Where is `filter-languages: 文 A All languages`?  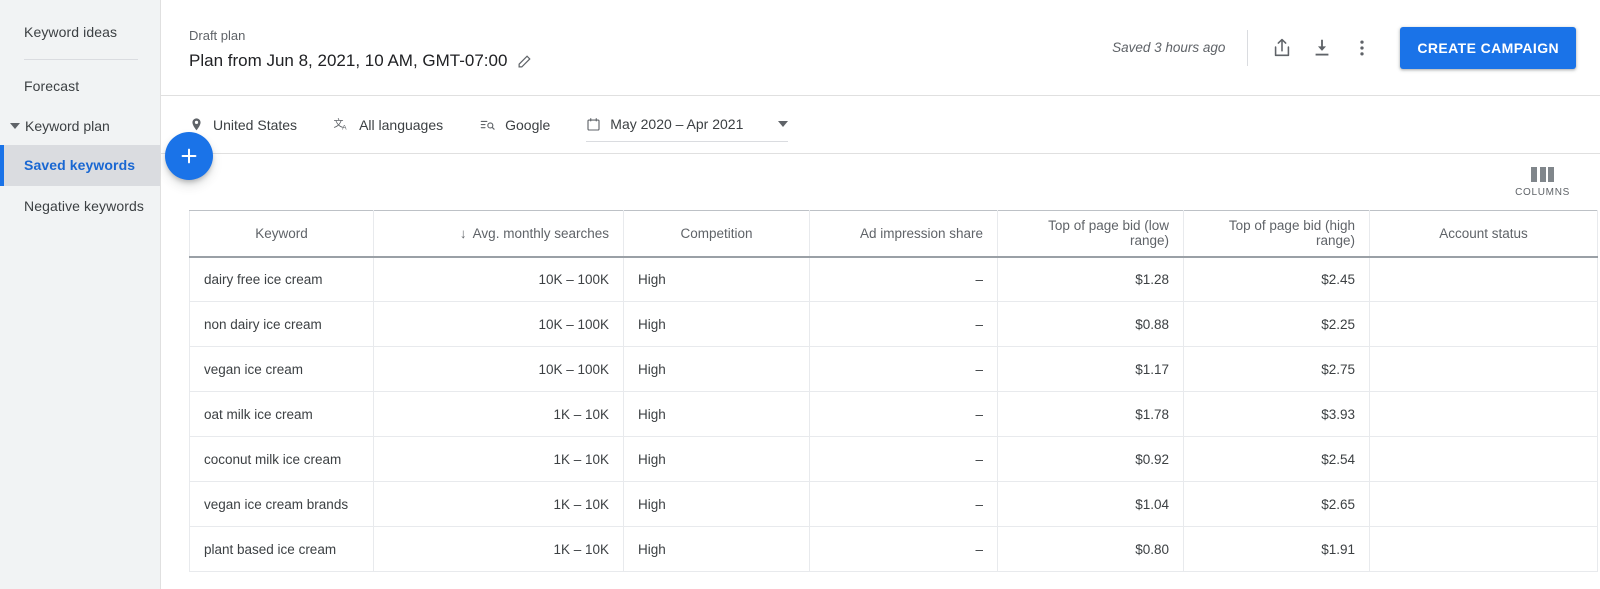 filter-languages: 文 A All languages is located at coordinates (388, 124).